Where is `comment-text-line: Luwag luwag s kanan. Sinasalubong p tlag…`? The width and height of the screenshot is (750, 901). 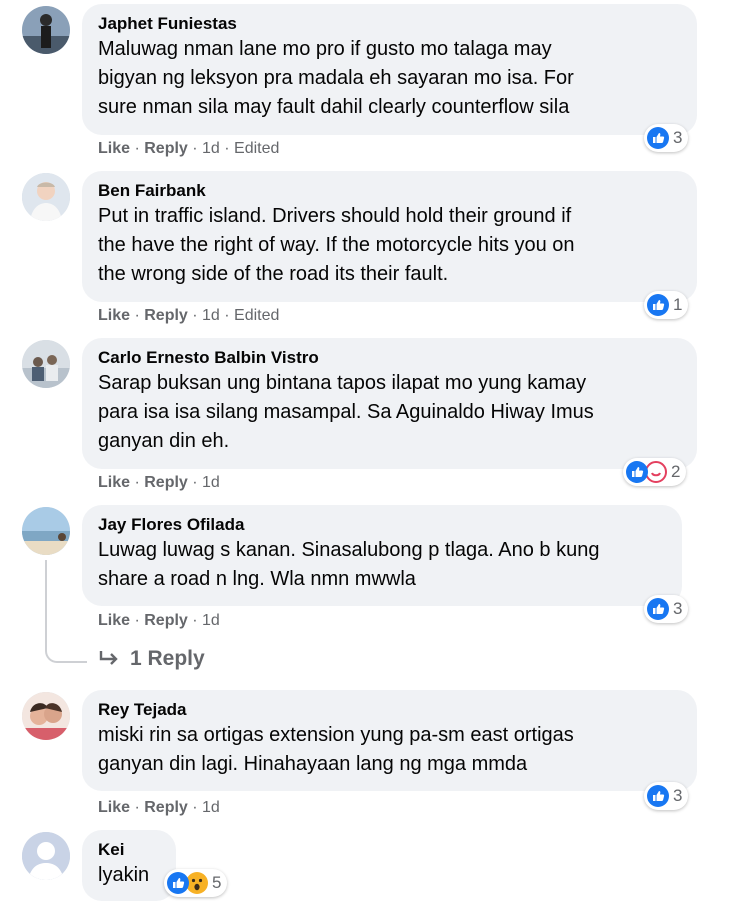
comment-text-line: Luwag luwag s kanan. Sinasalubong p tlag… is located at coordinates (349, 550).